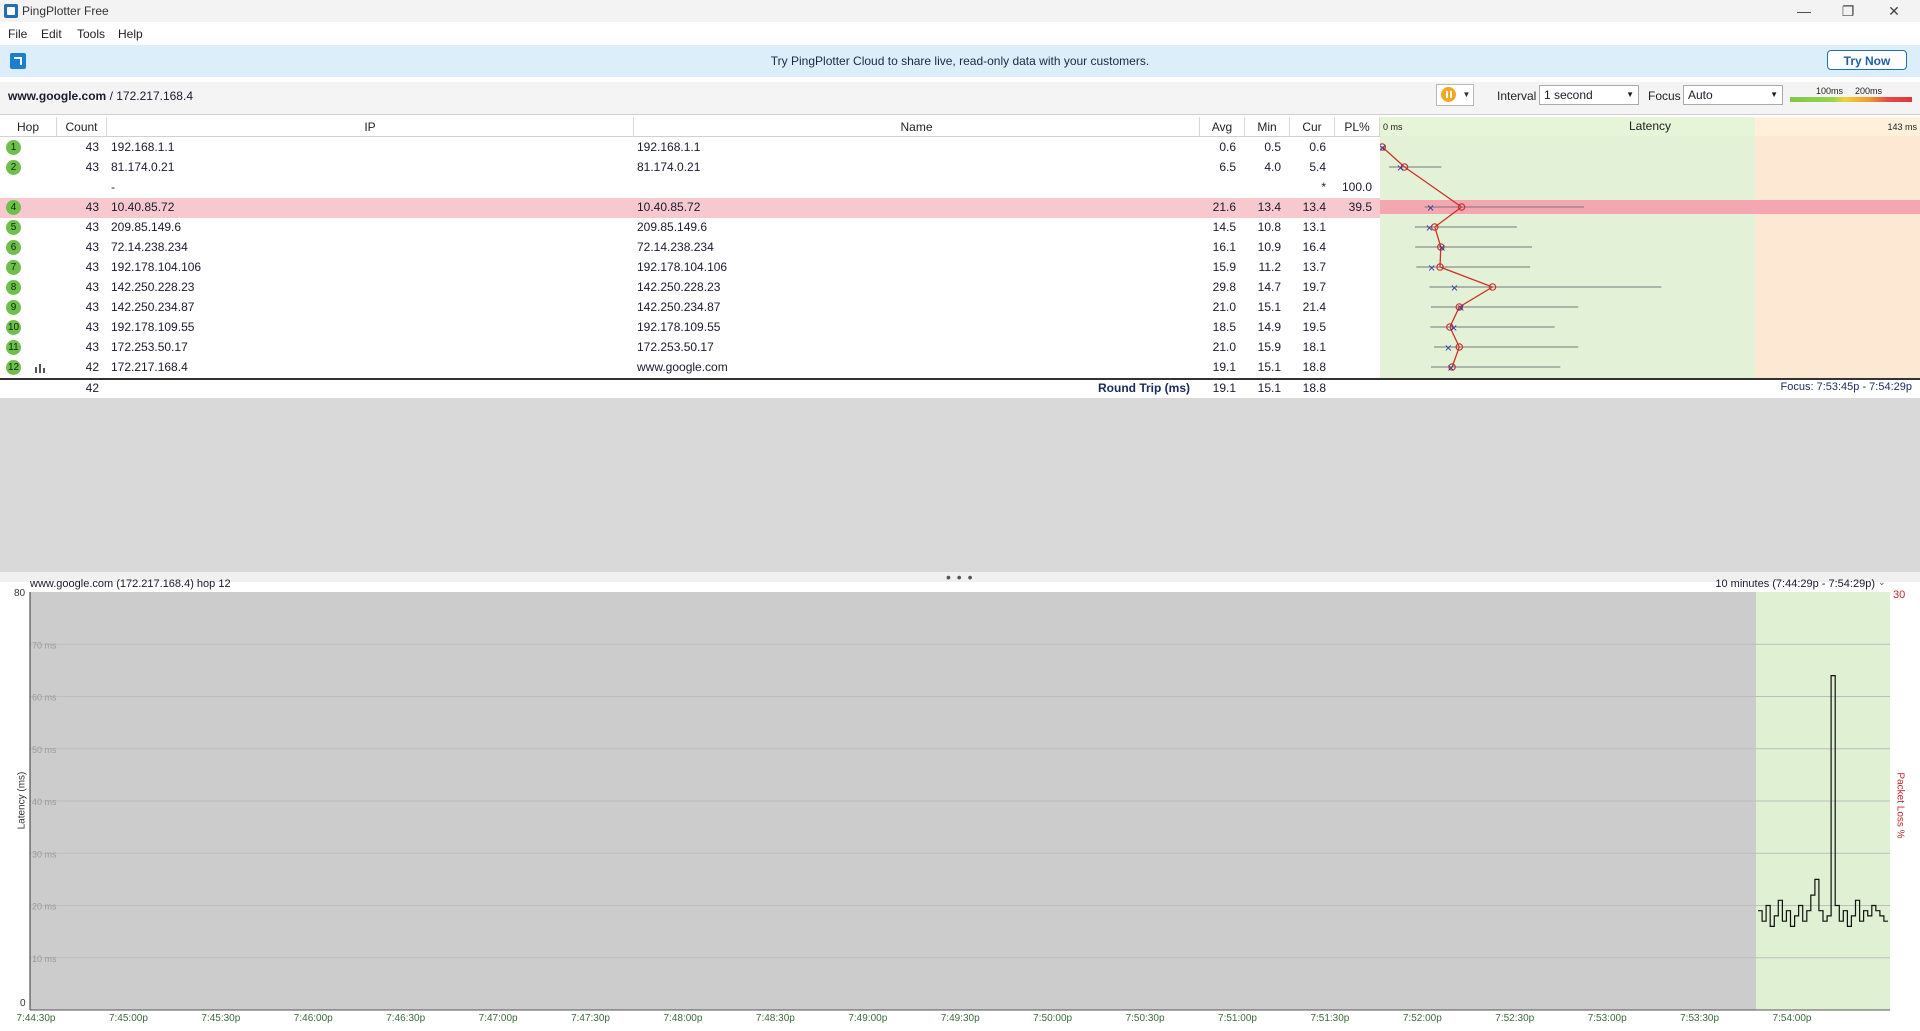 The height and width of the screenshot is (1031, 1920). I want to click on x-tick-label: 7:47:00p, so click(498, 1018).